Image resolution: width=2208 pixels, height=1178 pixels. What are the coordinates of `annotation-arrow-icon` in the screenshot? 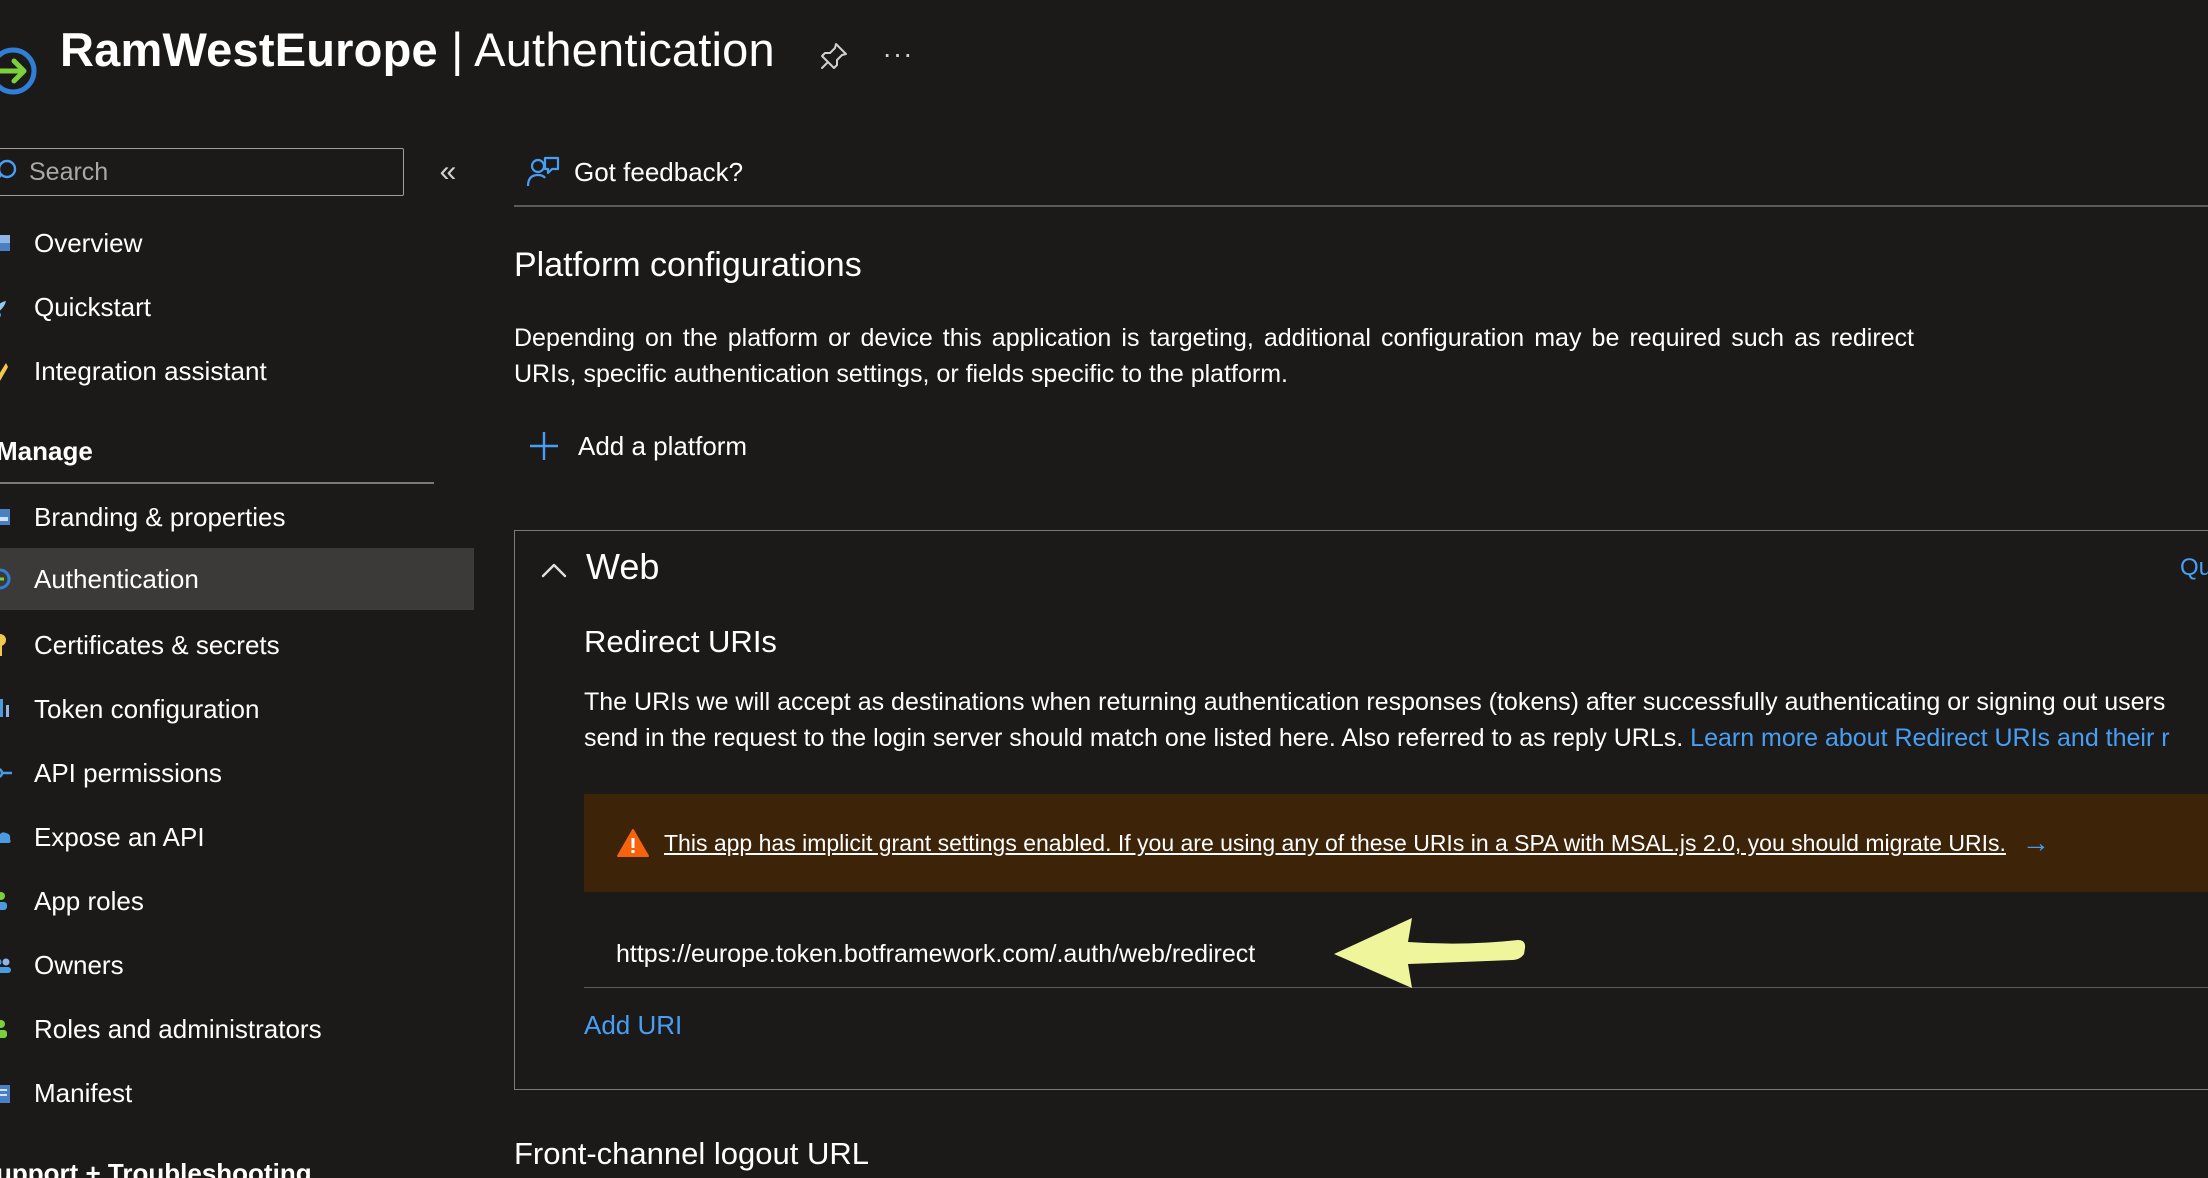 It's located at (1430, 953).